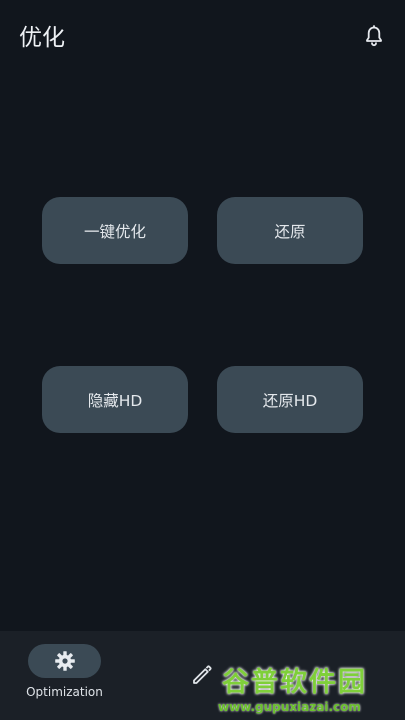  I want to click on bell-icon, so click(374, 36).